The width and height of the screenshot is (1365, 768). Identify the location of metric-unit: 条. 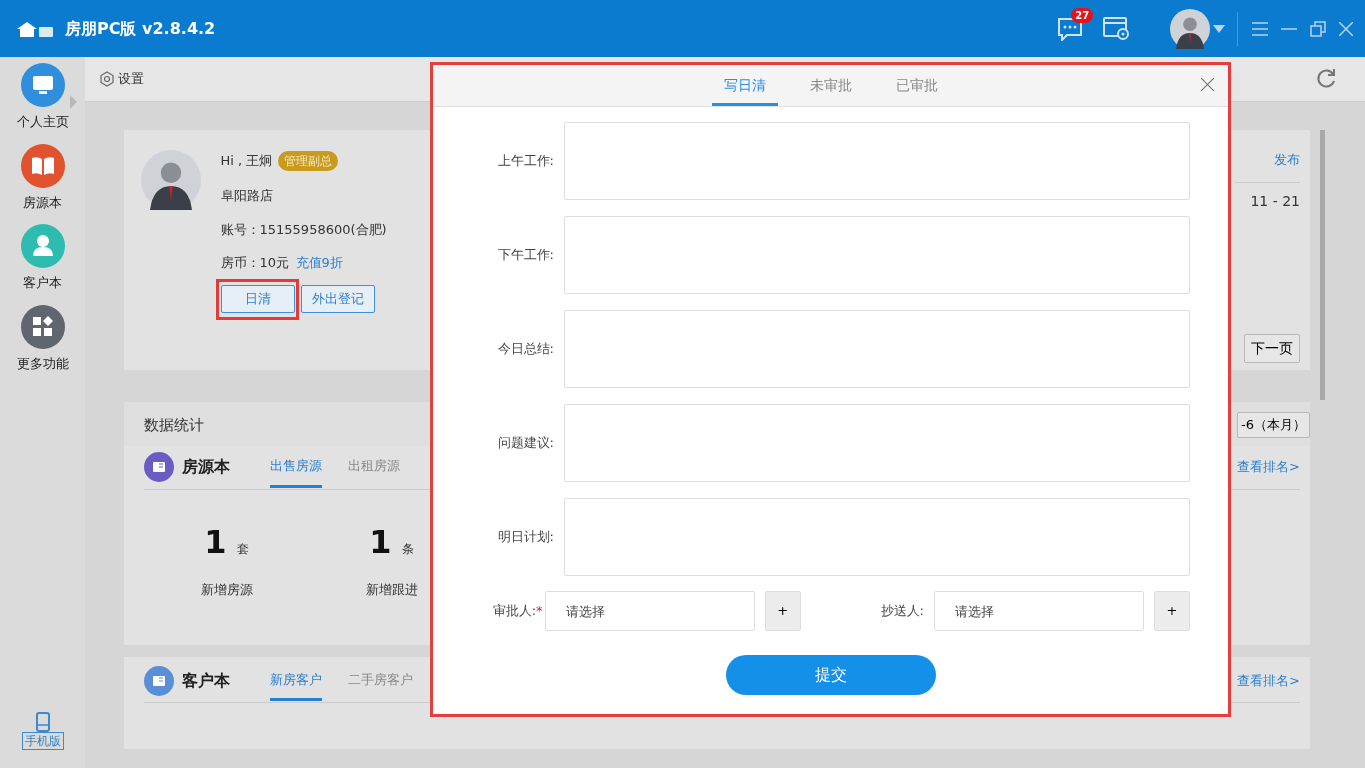
(407, 549).